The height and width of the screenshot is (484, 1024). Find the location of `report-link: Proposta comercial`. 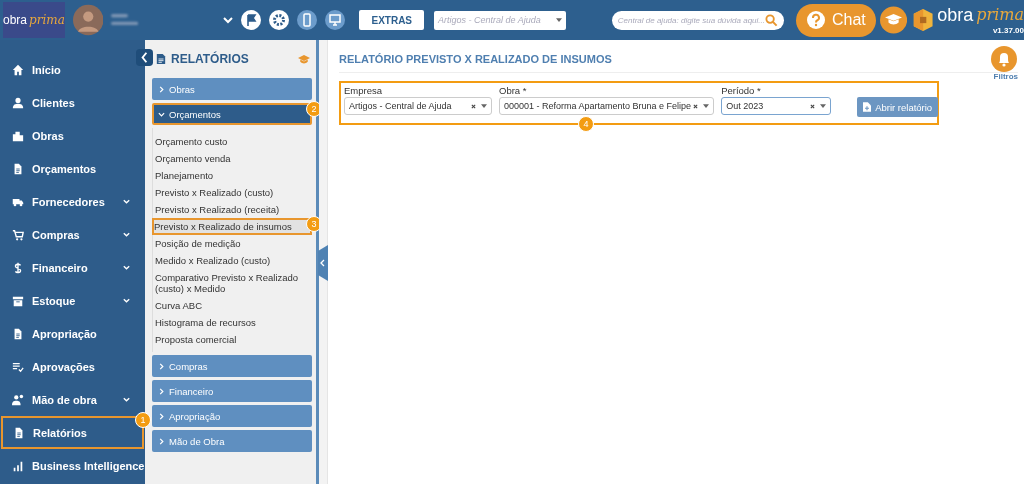

report-link: Proposta comercial is located at coordinates (232, 339).